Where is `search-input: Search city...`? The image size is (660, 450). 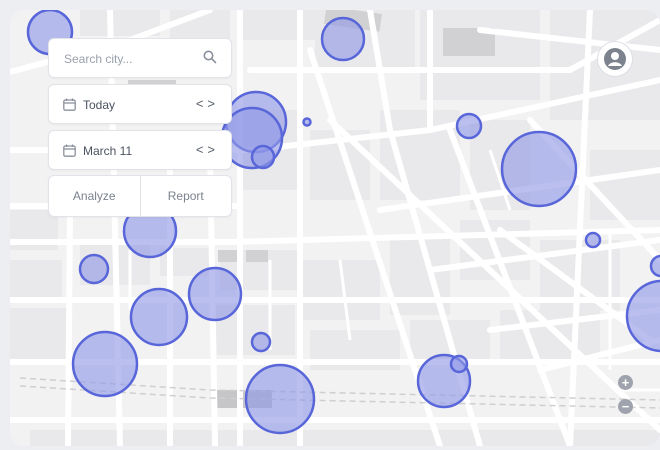
search-input: Search city... is located at coordinates (98, 59).